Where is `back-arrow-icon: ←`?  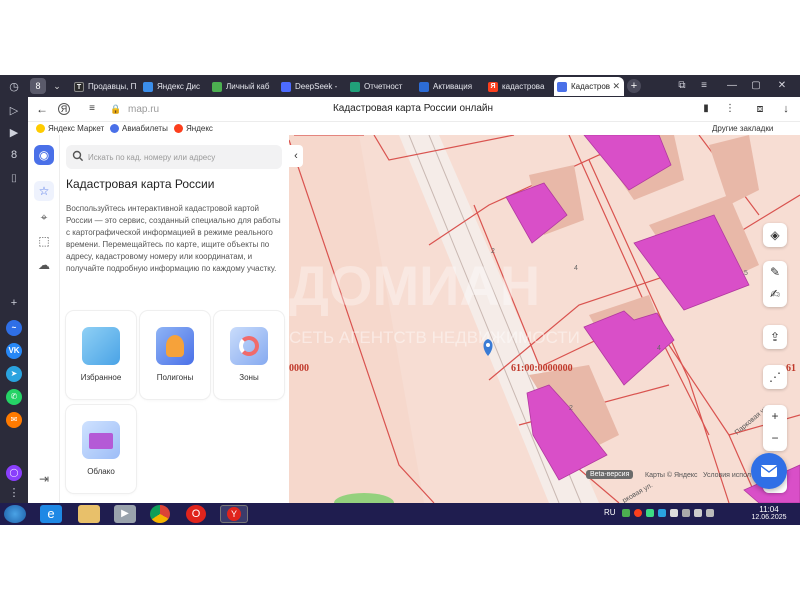
back-arrow-icon: ← is located at coordinates (42, 109).